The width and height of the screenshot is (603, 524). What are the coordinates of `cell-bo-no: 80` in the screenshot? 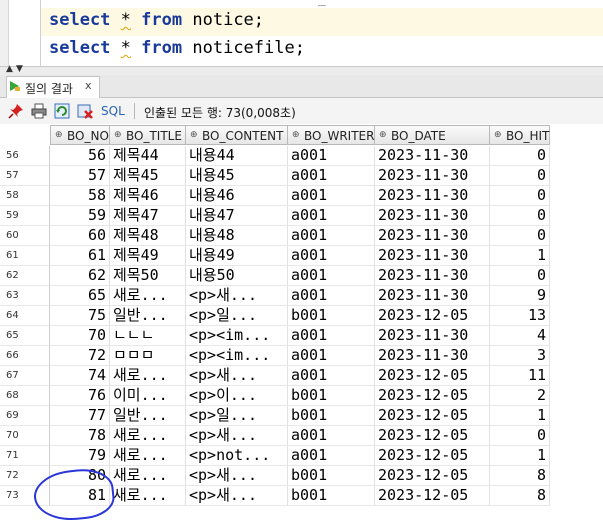 It's located at (80, 476).